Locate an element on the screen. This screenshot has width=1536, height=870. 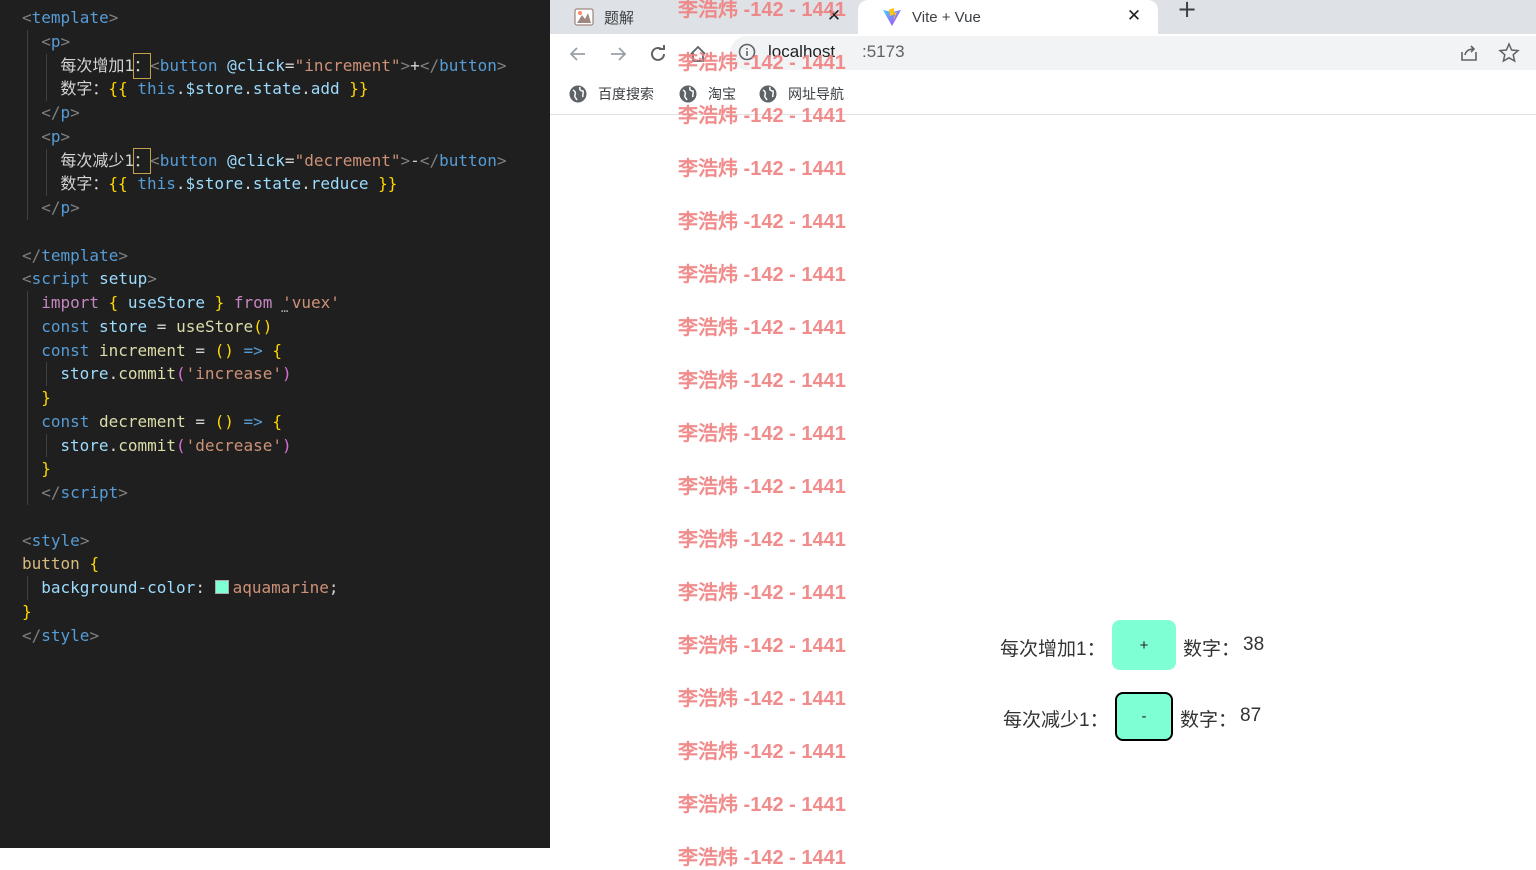
code-line: const increment = () => { is located at coordinates (161, 351).